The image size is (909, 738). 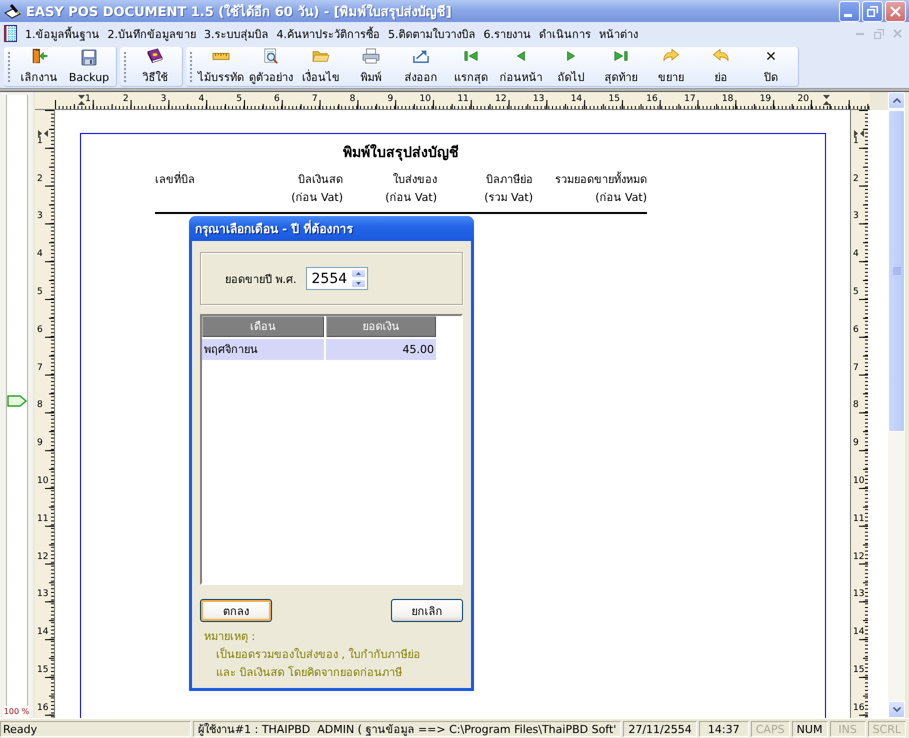 I want to click on toolbar-button: ดูตัวอย่าง, so click(x=271, y=67).